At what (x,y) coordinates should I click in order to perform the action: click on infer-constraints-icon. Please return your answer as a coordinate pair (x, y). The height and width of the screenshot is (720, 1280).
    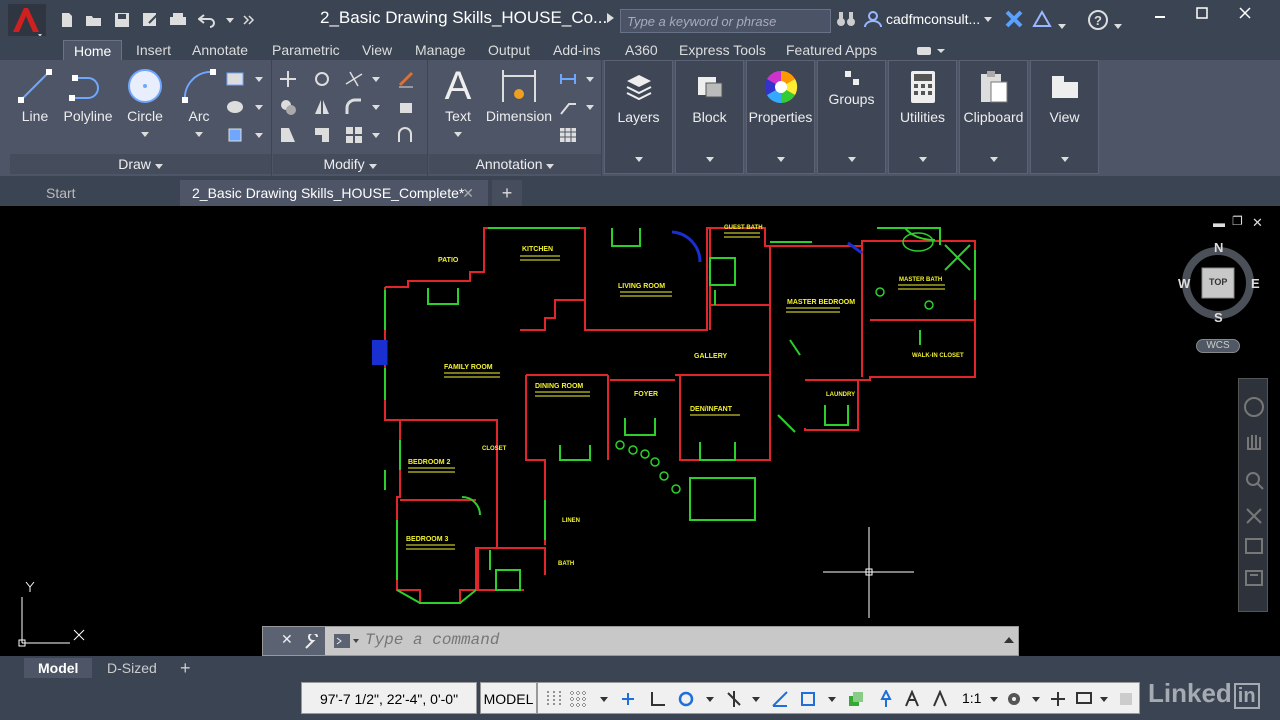
    Looking at the image, I should click on (628, 699).